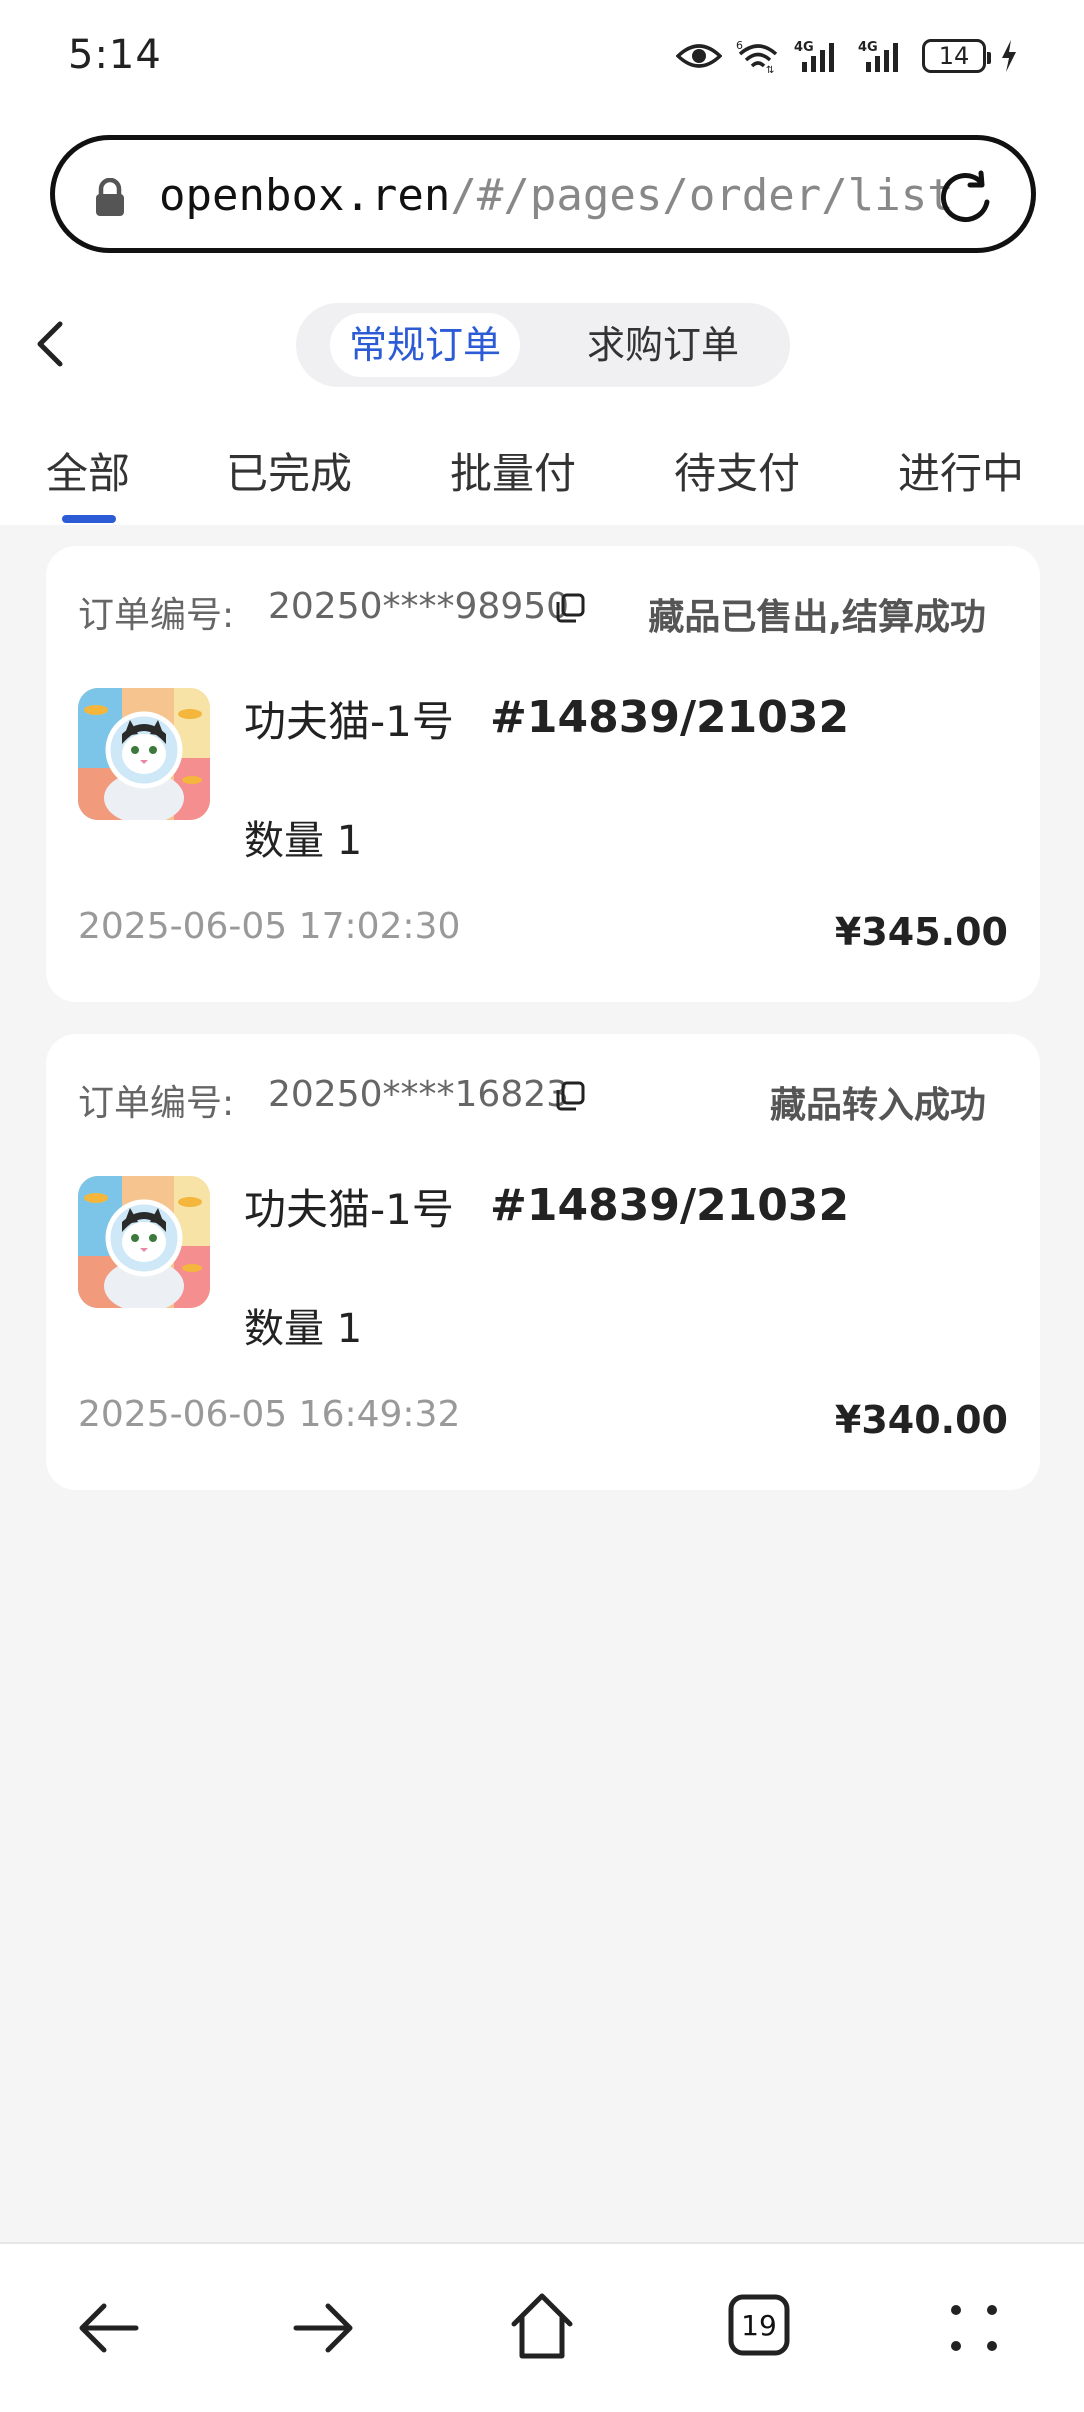 The height and width of the screenshot is (2412, 1084). I want to click on order-datetime: 2025-06-05 17:02:30, so click(269, 926).